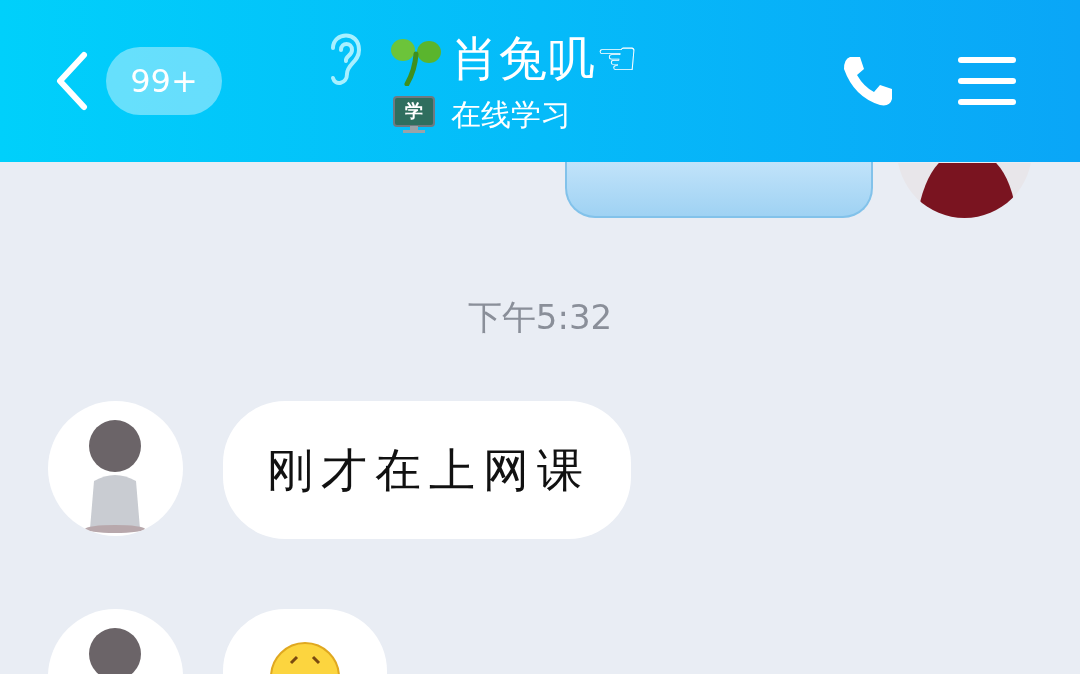 The width and height of the screenshot is (1080, 674). Describe the element at coordinates (511, 115) in the screenshot. I see `online-status: 在线学习` at that location.